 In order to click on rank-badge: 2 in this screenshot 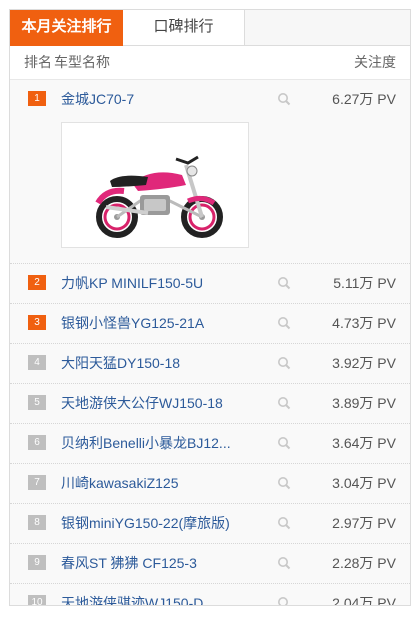, I will do `click(37, 282)`.